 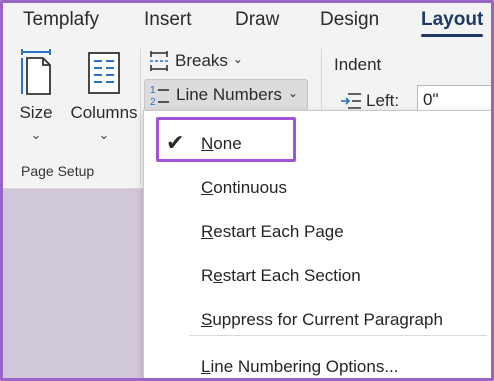 I want to click on label-rest: ontinuous, so click(x=250, y=187).